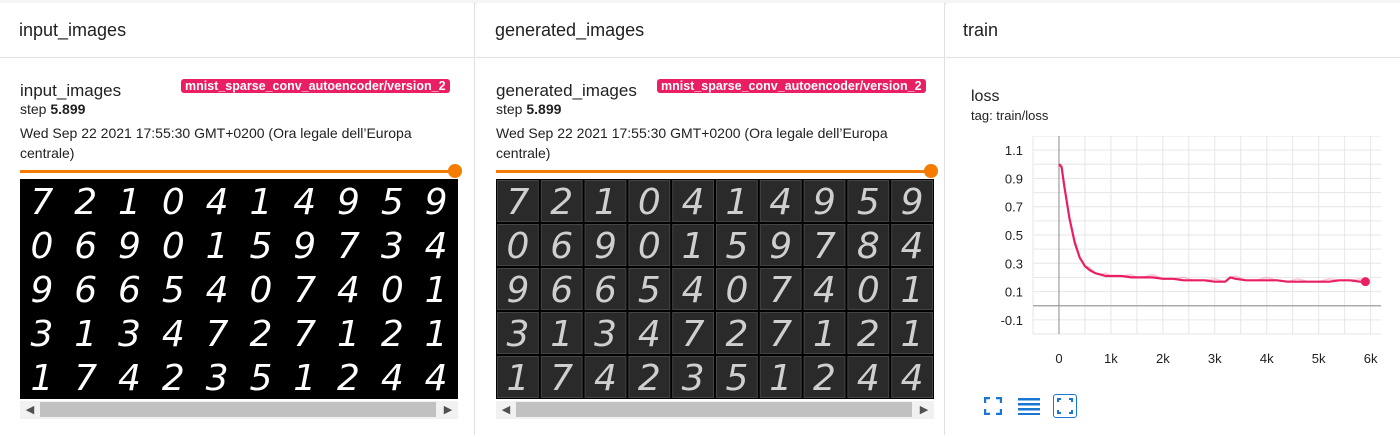 Image resolution: width=1400 pixels, height=437 pixels. Describe the element at coordinates (1012, 320) in the screenshot. I see `y-tick-label: -0.1` at that location.